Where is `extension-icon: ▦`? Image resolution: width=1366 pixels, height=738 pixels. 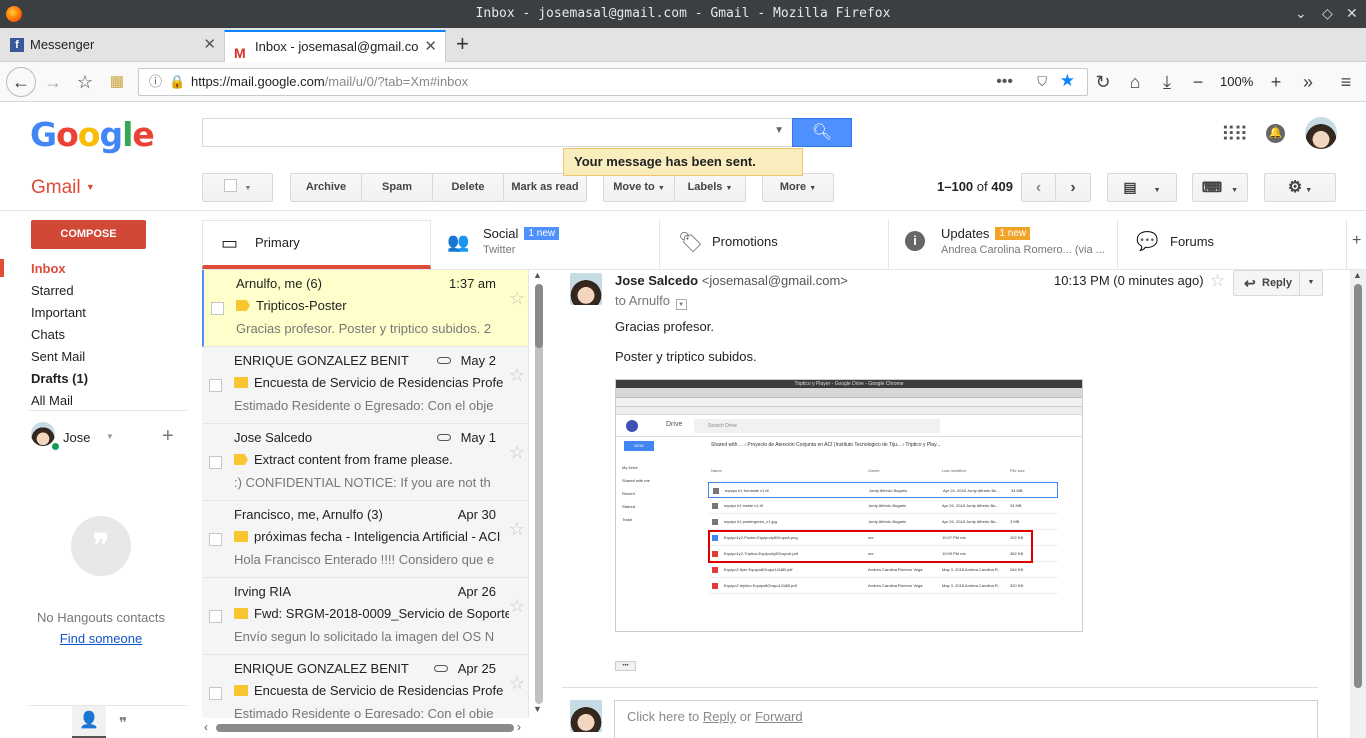
extension-icon: ▦ is located at coordinates (117, 82).